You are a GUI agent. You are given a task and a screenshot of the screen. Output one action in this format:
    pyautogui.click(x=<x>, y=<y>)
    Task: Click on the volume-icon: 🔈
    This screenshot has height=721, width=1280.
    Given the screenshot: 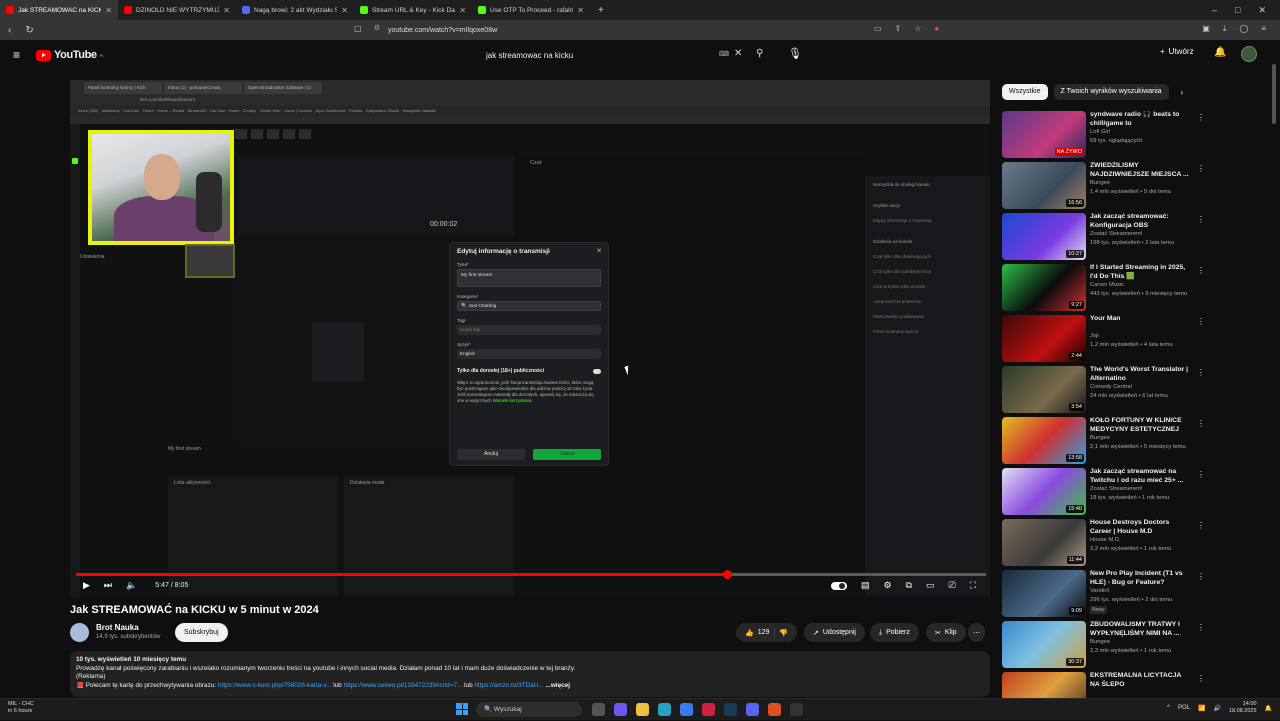 What is the action you would take?
    pyautogui.click(x=131, y=585)
    